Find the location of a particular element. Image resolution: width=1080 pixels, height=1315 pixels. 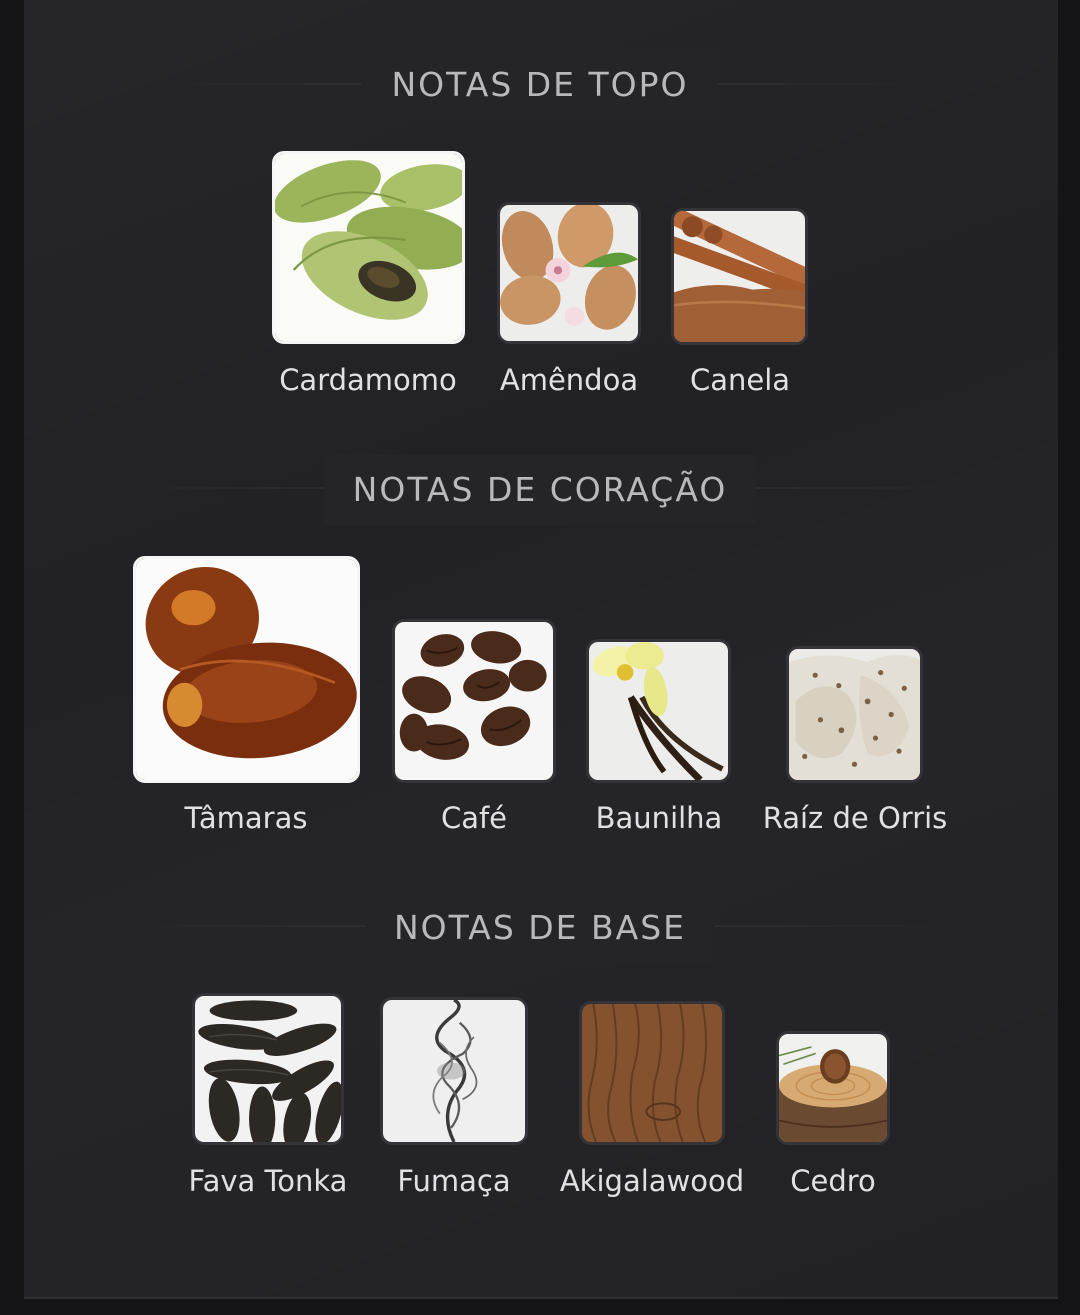

cinnamon-icon is located at coordinates (739, 276).